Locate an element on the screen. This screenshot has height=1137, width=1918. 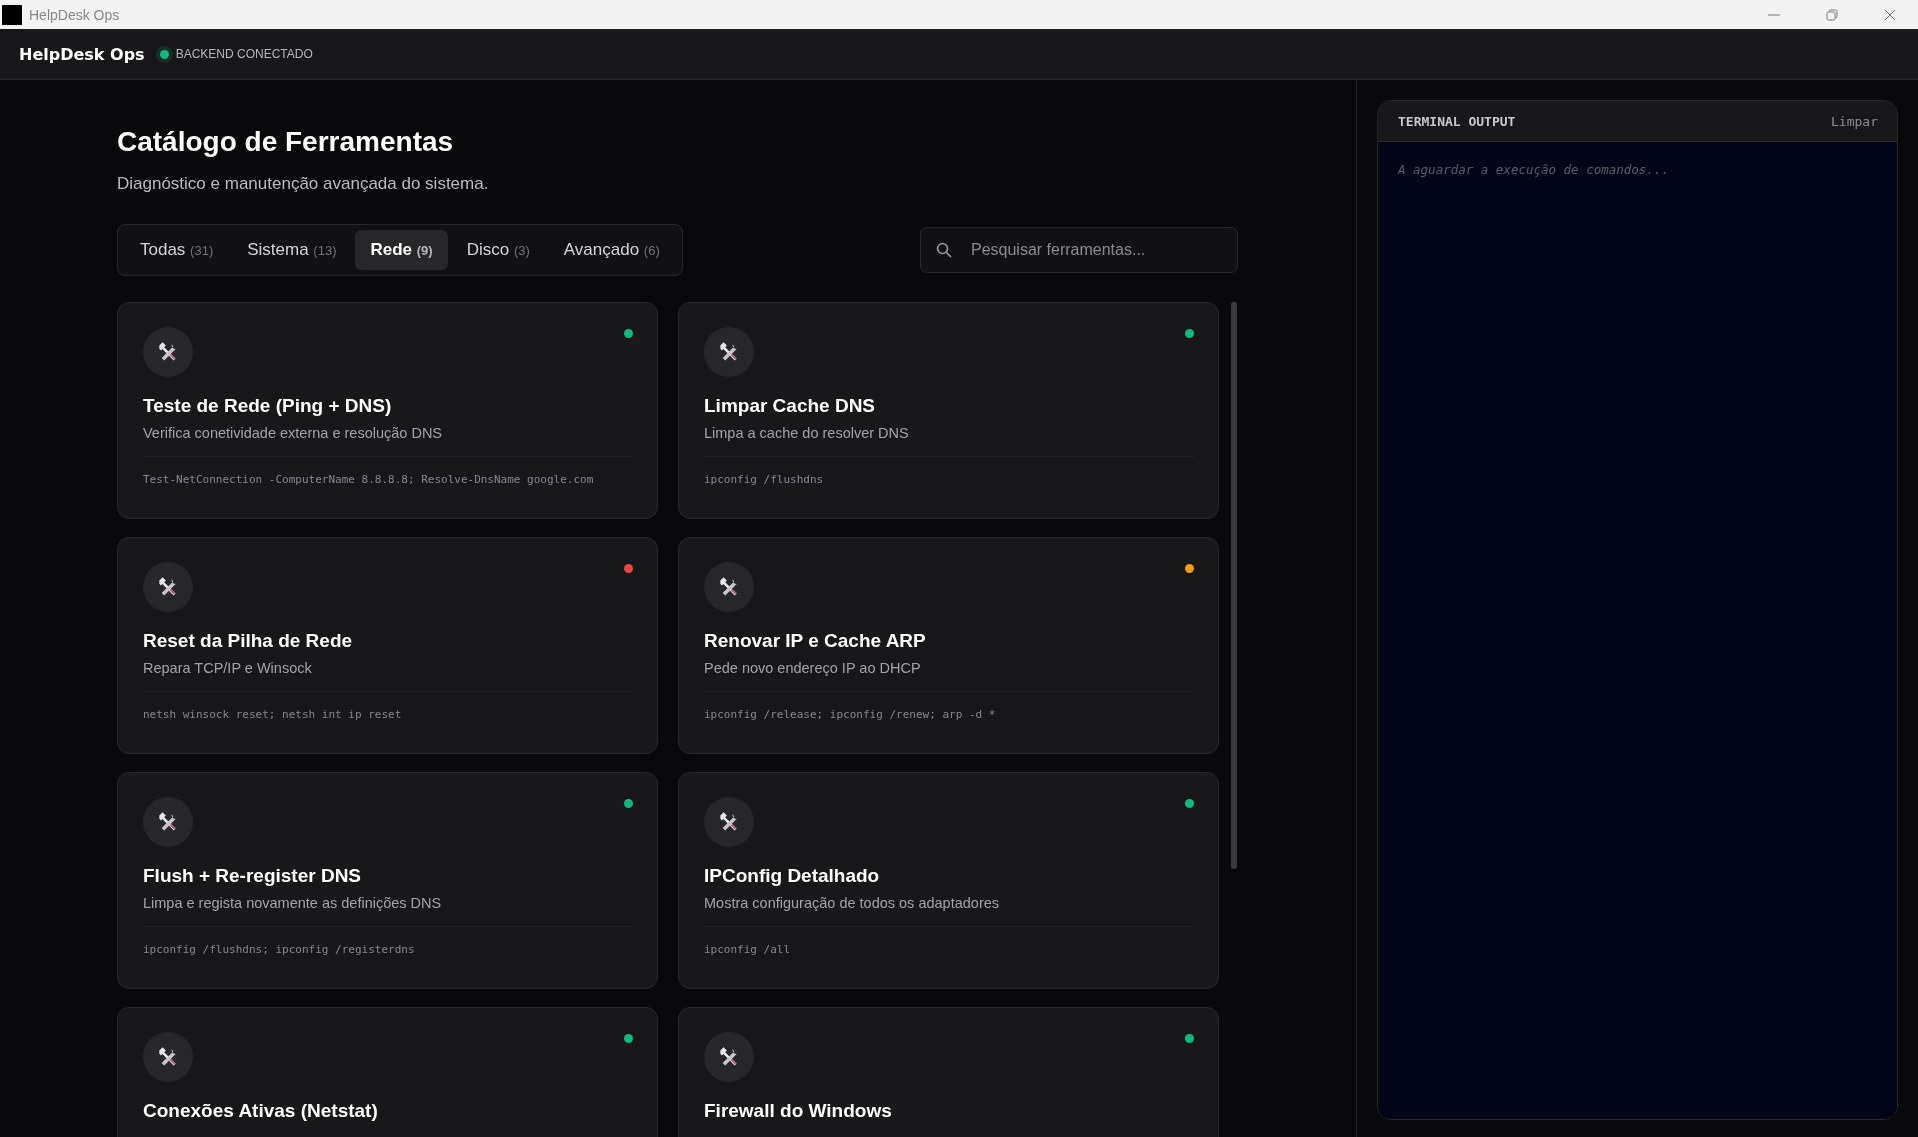
page-subtitle: Diagnóstico e manutenção avançada do sistema. is located at coordinates (303, 184).